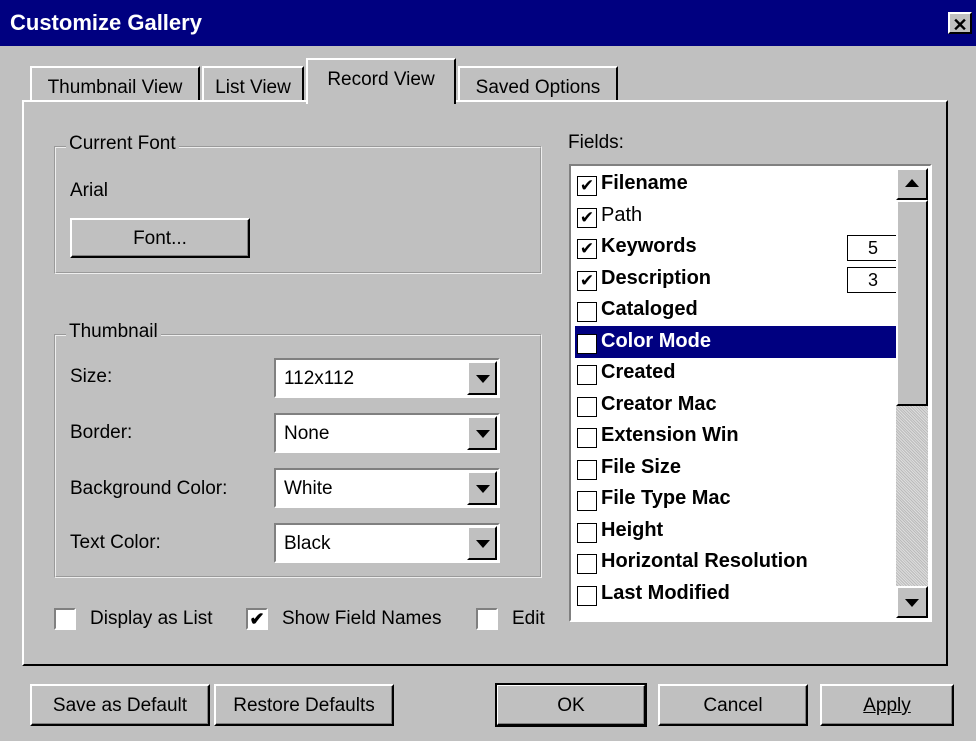 The image size is (976, 741). I want to click on restore-defaults-label: Restore Defaults, so click(304, 705).